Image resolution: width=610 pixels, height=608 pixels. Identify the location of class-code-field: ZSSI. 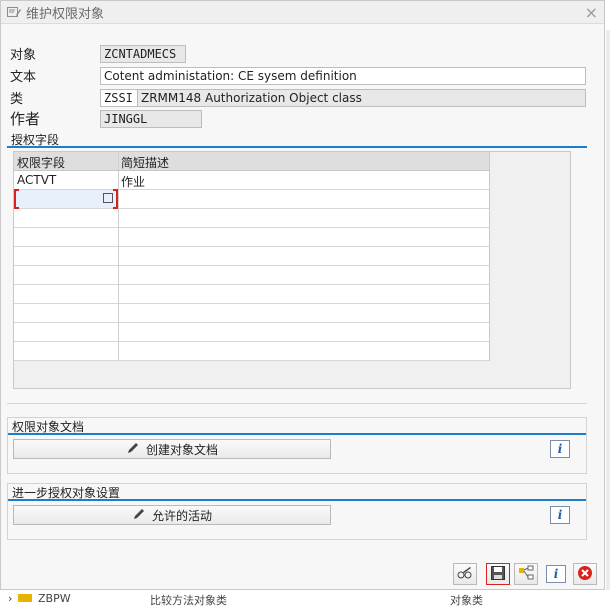
(119, 97).